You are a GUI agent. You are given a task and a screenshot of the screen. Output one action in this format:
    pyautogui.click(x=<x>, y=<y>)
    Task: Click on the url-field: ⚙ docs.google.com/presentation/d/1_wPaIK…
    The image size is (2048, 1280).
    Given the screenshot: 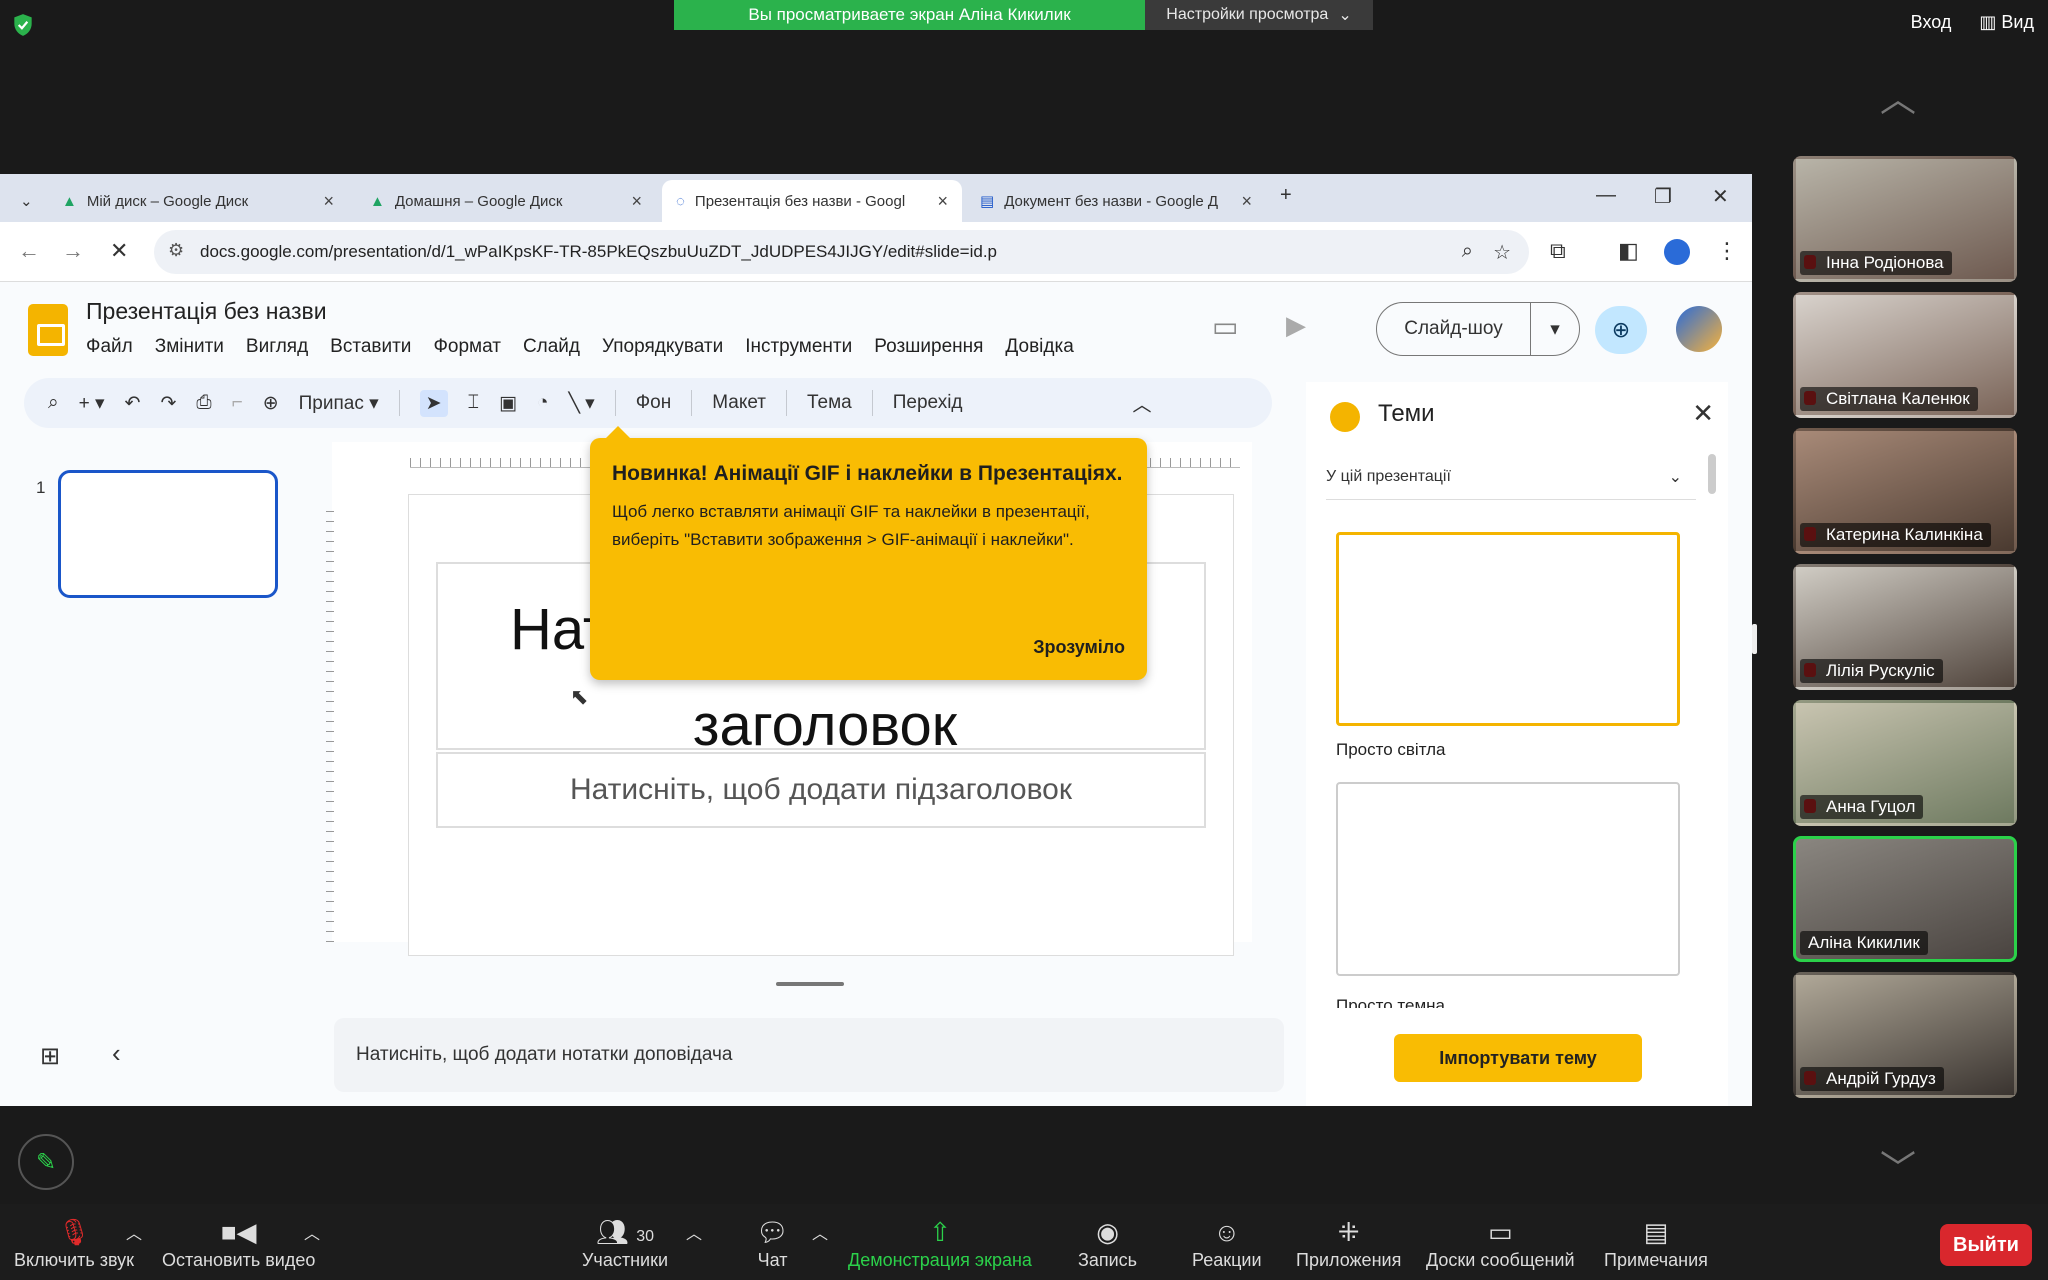 What is the action you would take?
    pyautogui.click(x=841, y=252)
    